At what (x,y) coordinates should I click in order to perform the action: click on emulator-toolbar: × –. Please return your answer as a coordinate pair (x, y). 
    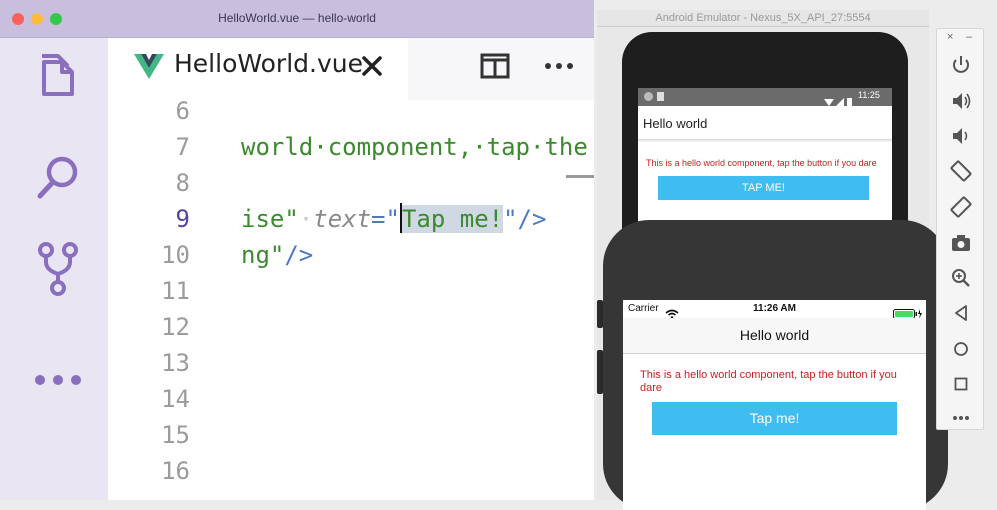
    Looking at the image, I should click on (960, 229).